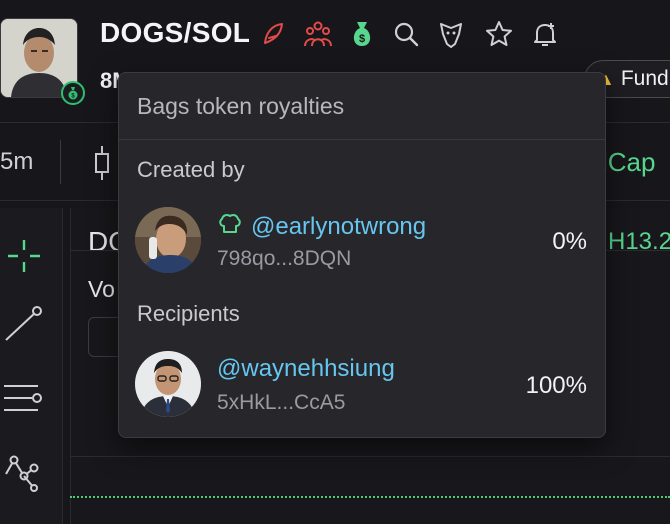  What do you see at coordinates (370, 497) in the screenshot?
I see `price-line` at bounding box center [370, 497].